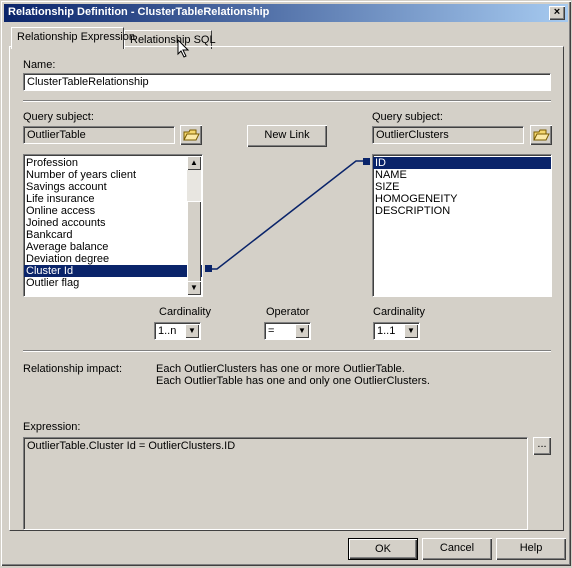  What do you see at coordinates (366, 161) in the screenshot?
I see `right-connector-handle` at bounding box center [366, 161].